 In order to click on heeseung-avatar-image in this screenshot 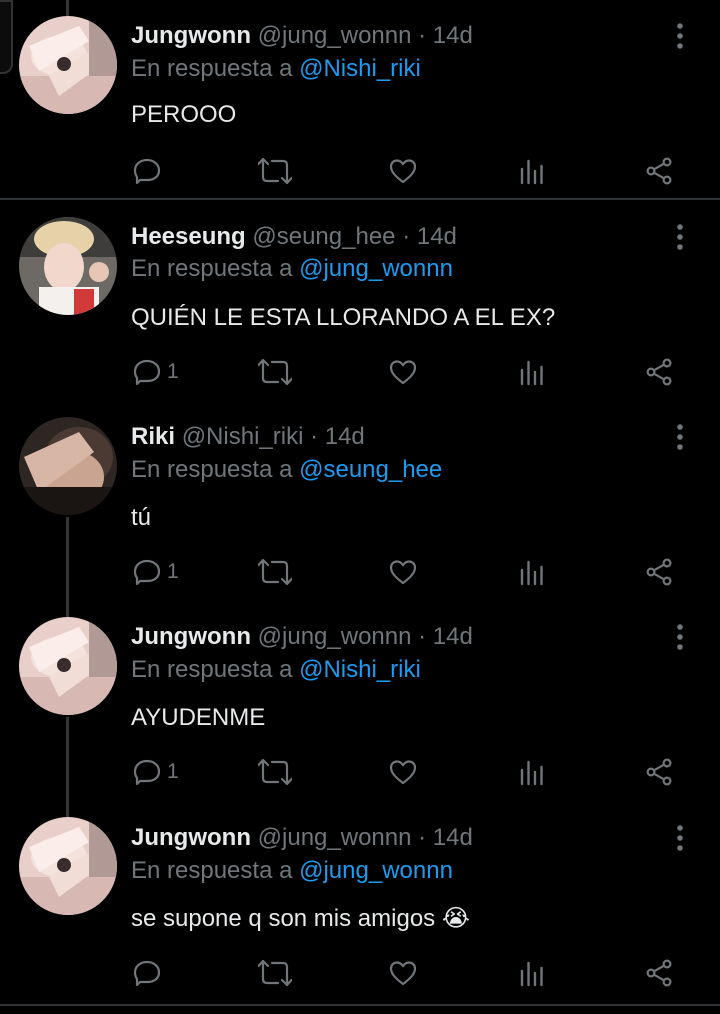, I will do `click(68, 266)`.